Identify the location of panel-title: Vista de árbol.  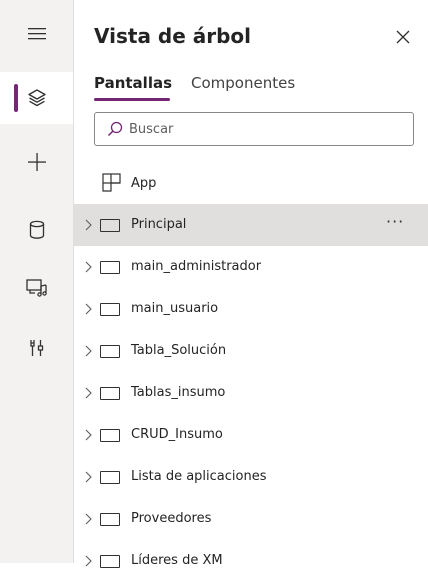
(173, 36).